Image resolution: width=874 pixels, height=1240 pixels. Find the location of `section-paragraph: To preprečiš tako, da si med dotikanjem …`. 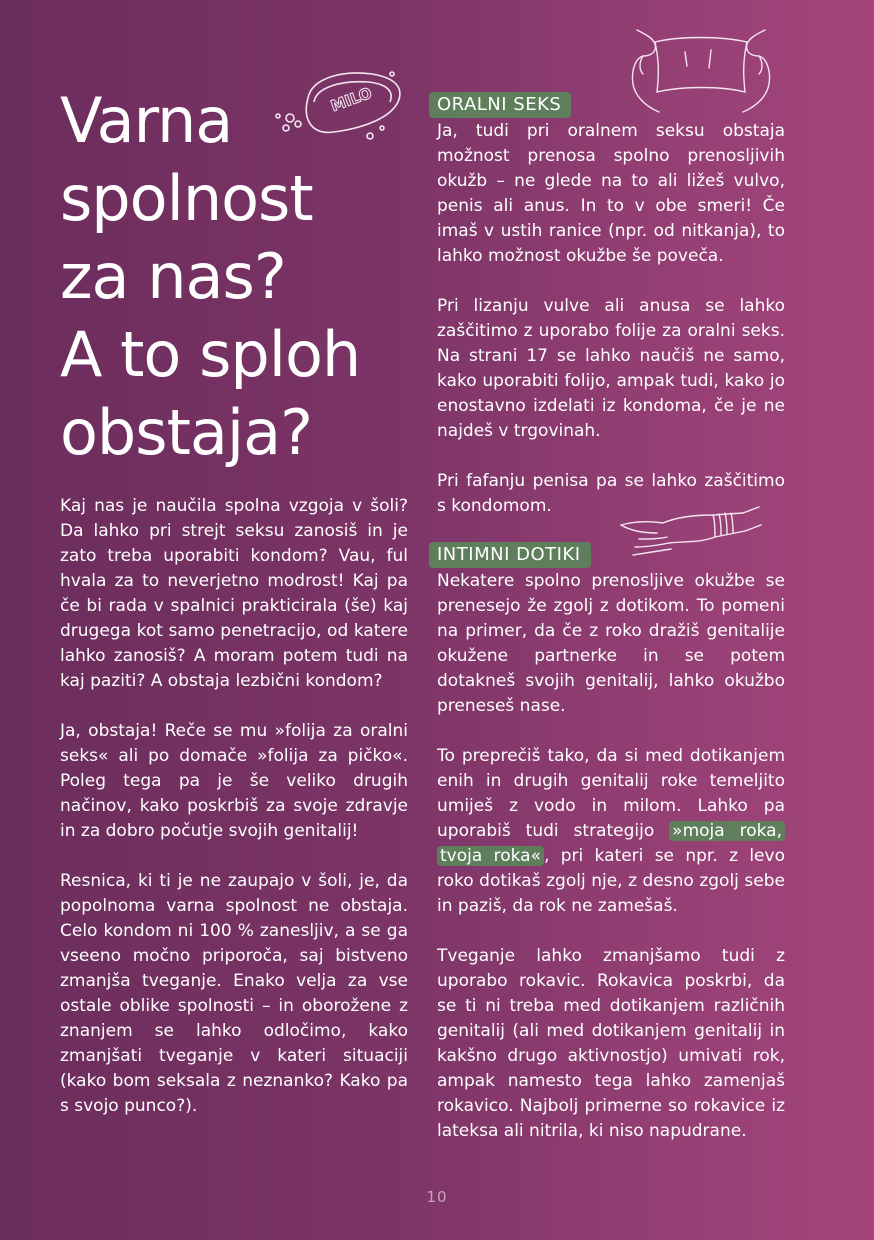

section-paragraph: To preprečiš tako, da si med dotikanjem … is located at coordinates (611, 831).